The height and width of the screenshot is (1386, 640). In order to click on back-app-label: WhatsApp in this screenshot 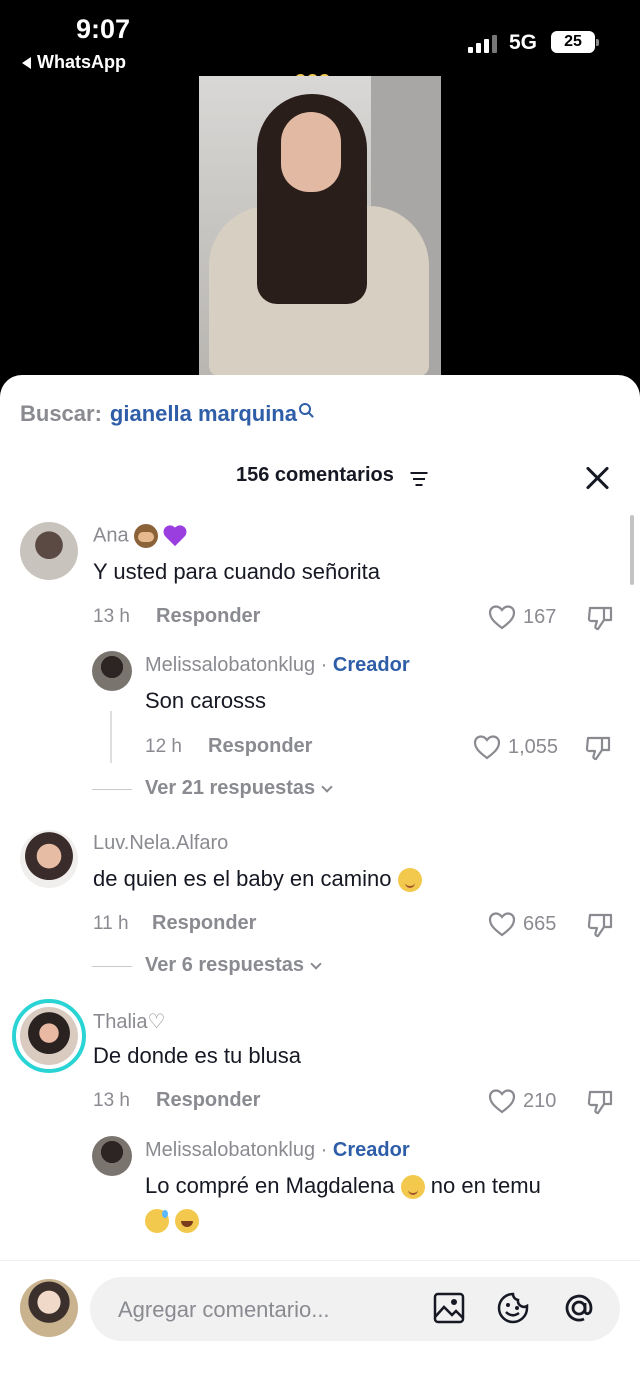, I will do `click(81, 62)`.